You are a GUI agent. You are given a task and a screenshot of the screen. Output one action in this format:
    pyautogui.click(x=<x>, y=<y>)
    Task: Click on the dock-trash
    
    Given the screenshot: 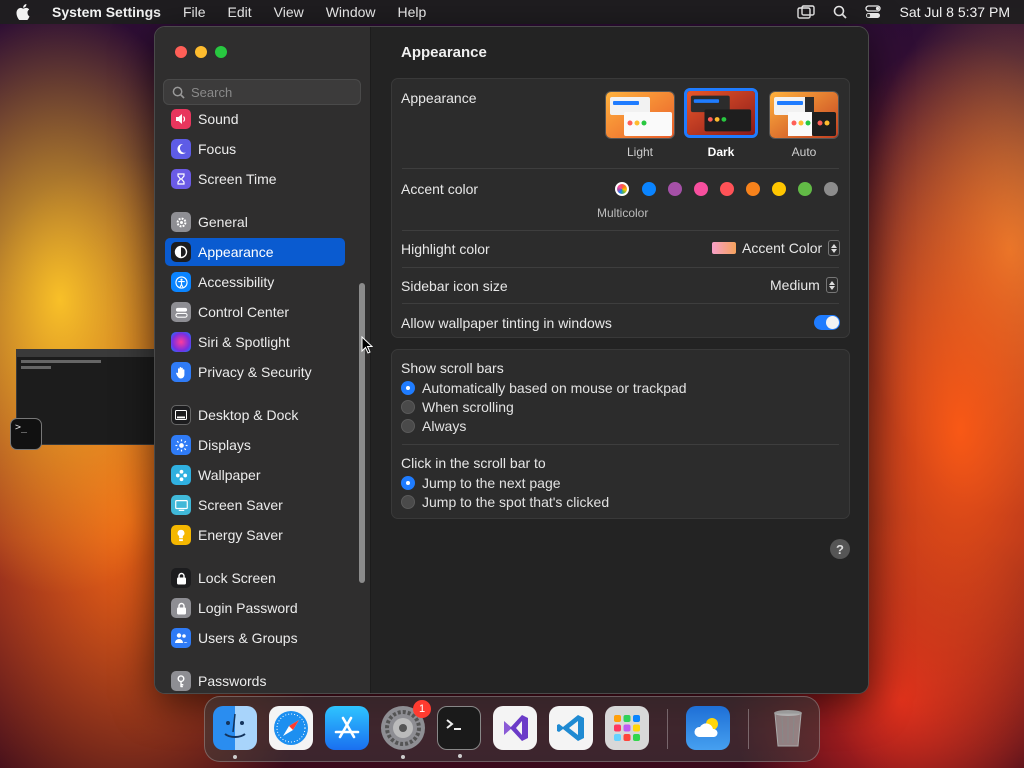 What is the action you would take?
    pyautogui.click(x=788, y=728)
    